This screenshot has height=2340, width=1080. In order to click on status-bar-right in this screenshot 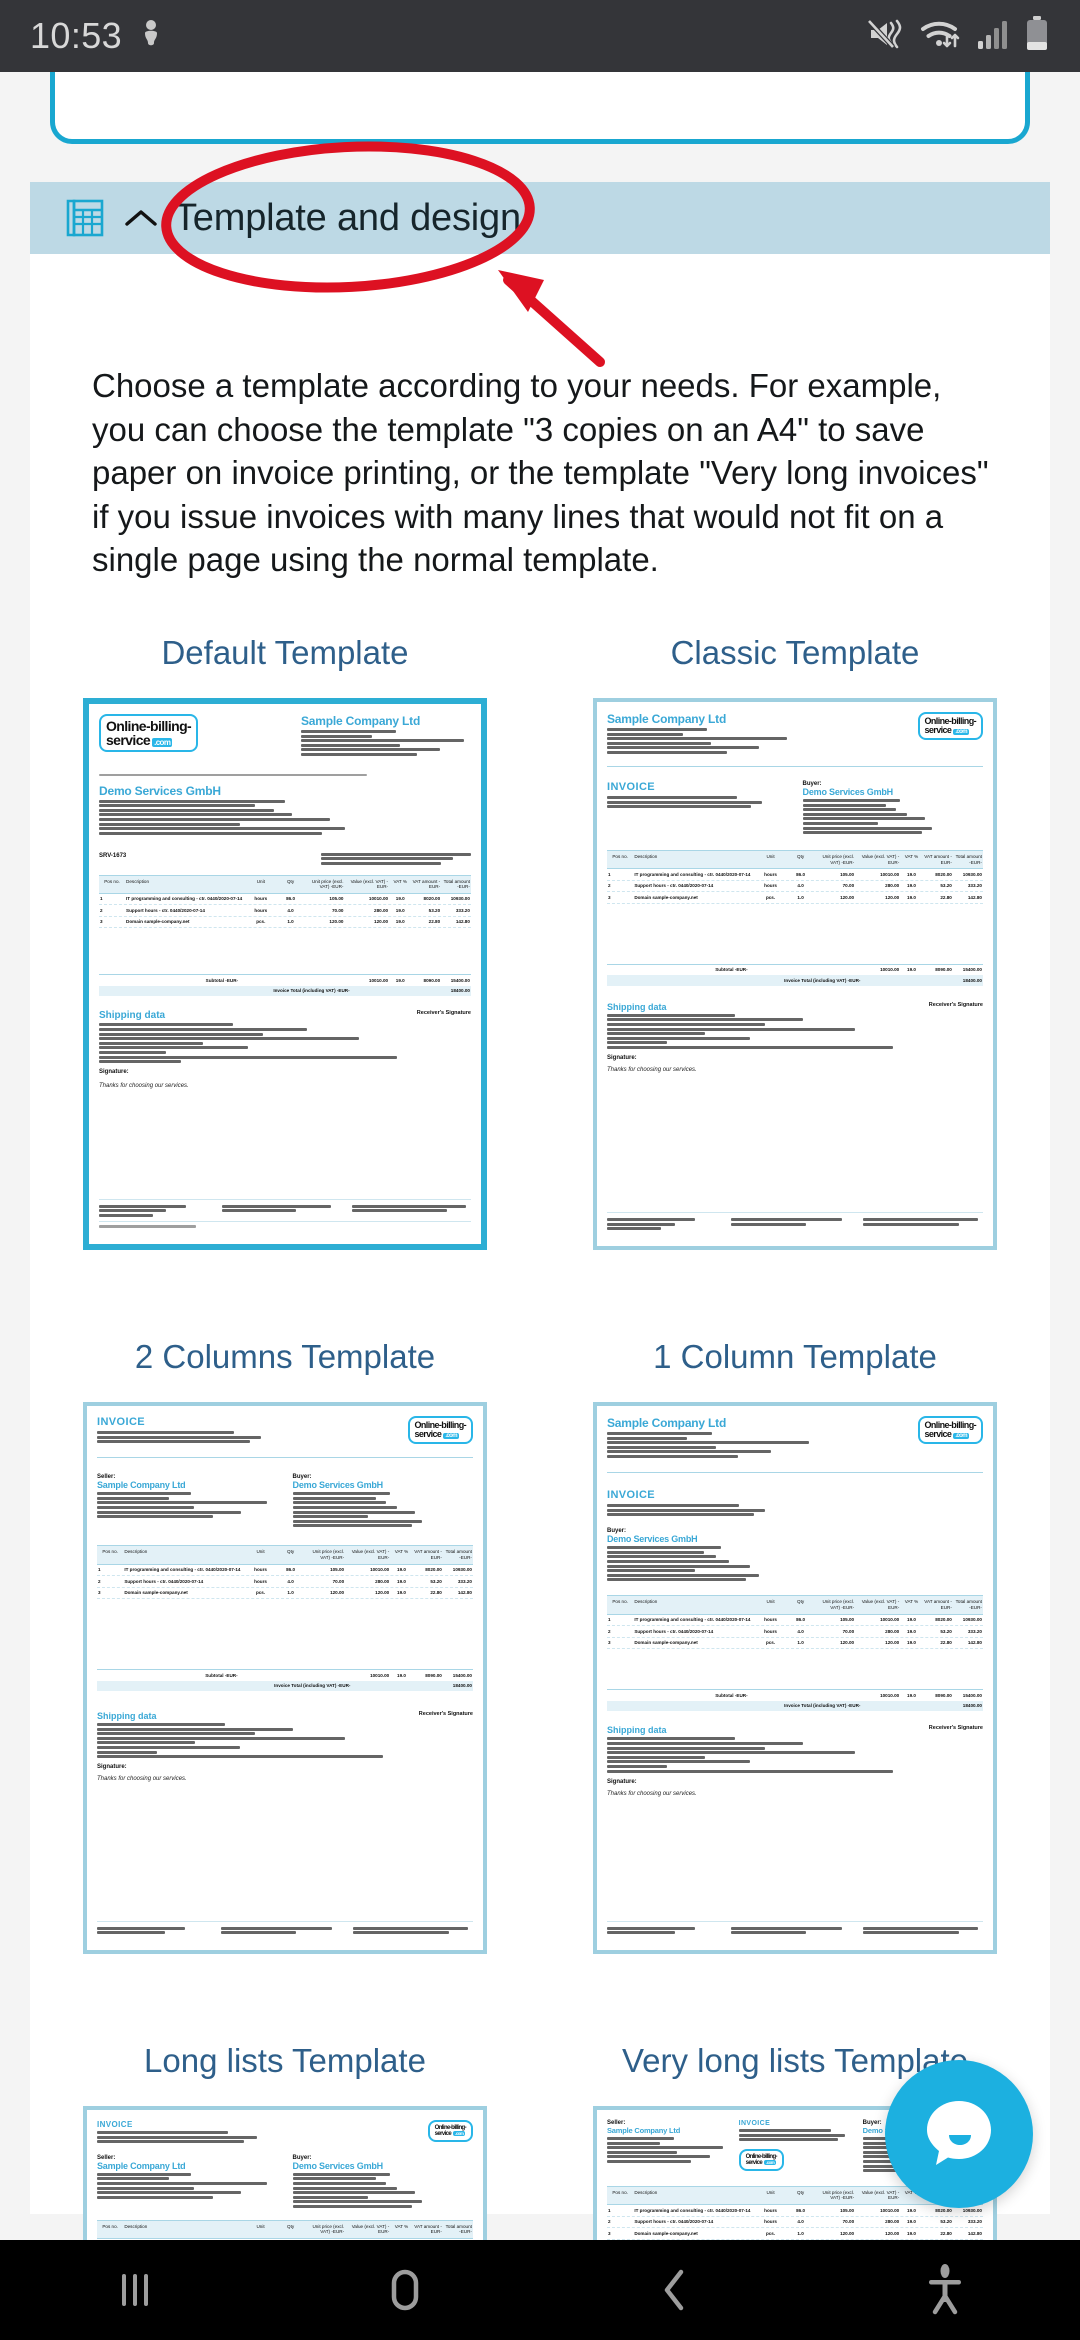, I will do `click(958, 36)`.